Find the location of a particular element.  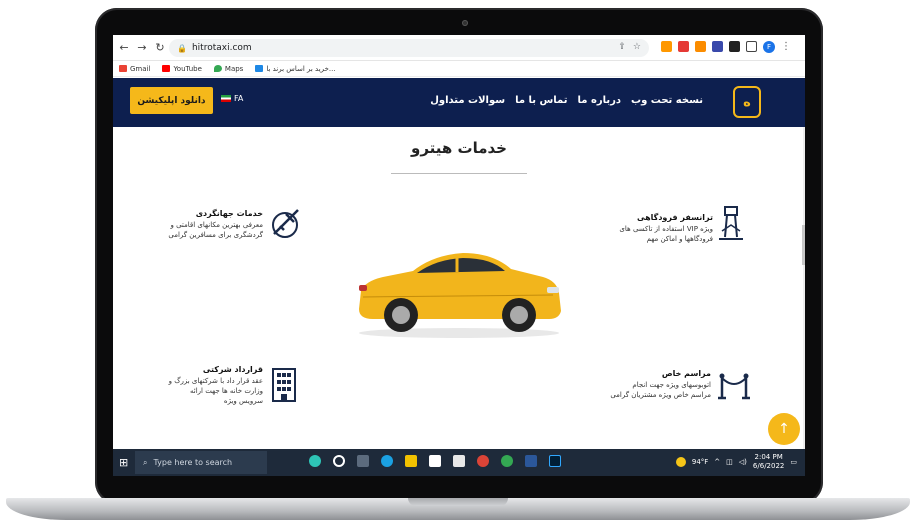

cortana-icon is located at coordinates (339, 461).